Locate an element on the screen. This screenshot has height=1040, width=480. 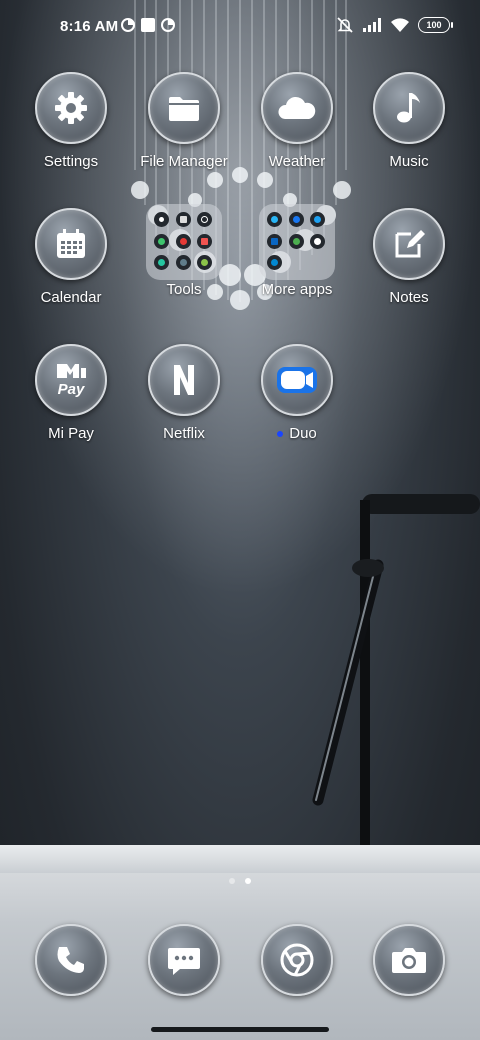
app-label: Music is located at coordinates (409, 161).